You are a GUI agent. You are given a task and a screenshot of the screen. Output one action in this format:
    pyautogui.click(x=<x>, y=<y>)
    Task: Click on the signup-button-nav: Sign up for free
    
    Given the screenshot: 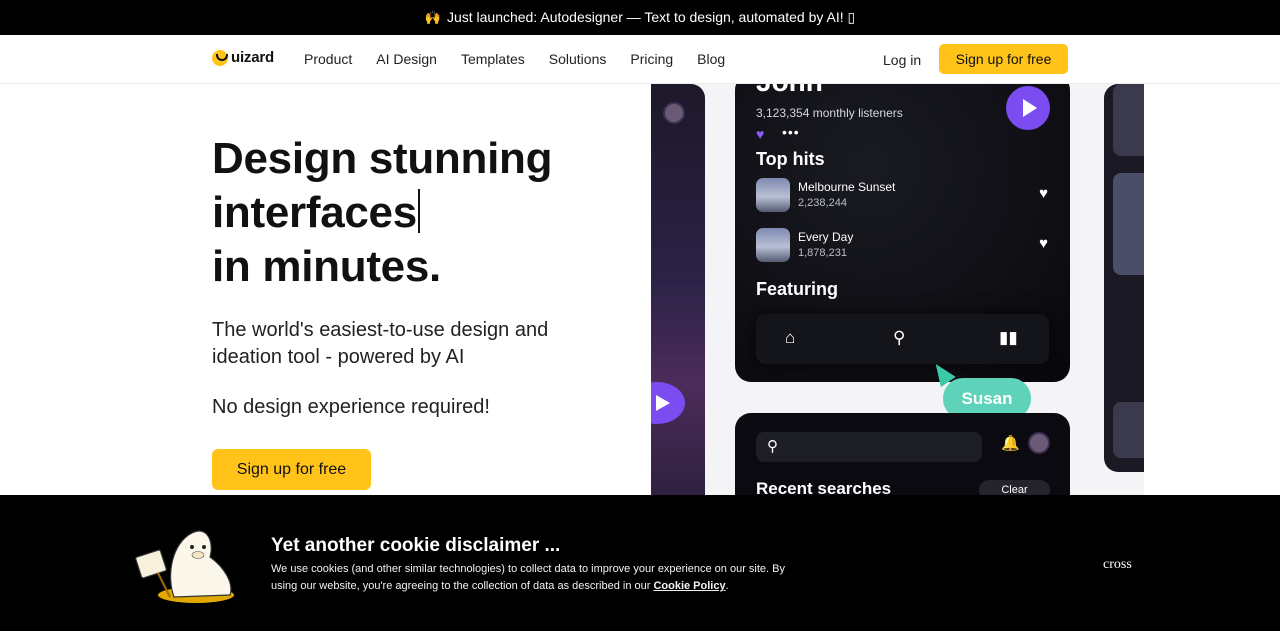 What is the action you would take?
    pyautogui.click(x=1003, y=59)
    